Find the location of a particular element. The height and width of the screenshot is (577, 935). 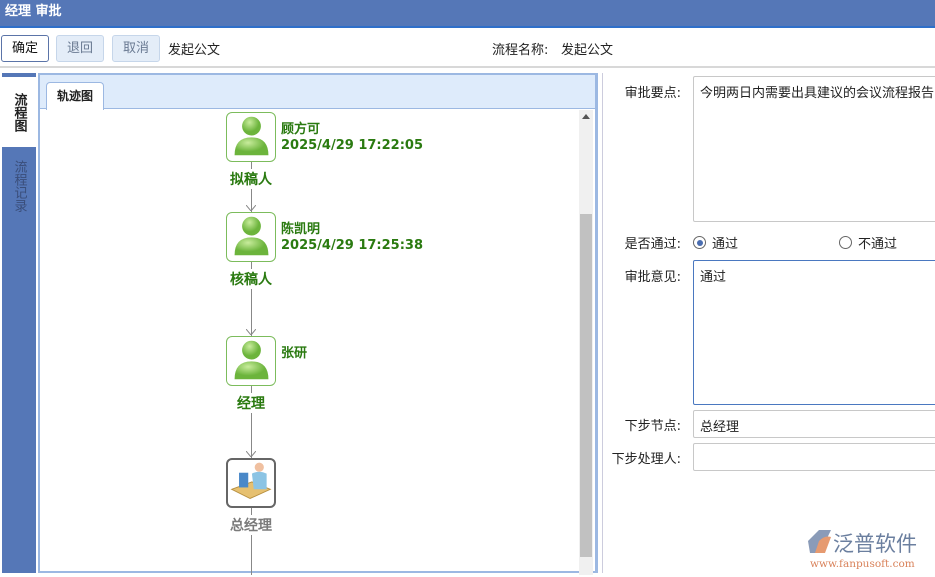

scroll-up-icon is located at coordinates (586, 116).